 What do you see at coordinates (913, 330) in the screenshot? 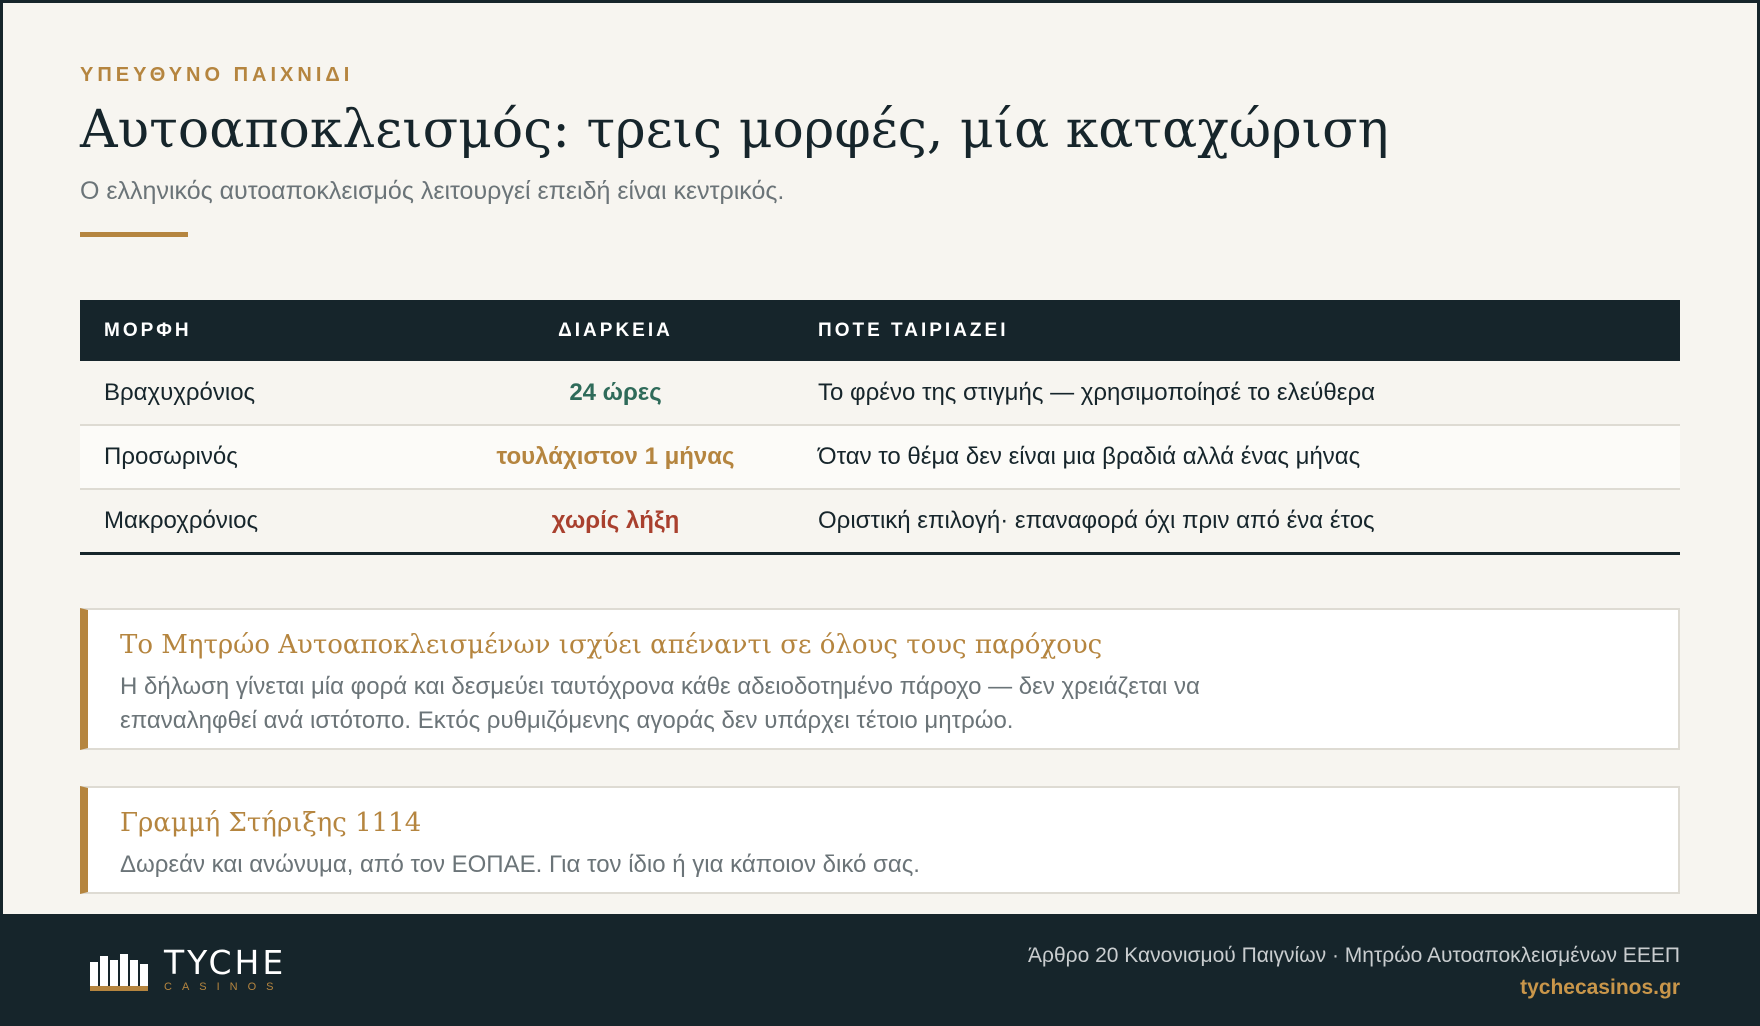
I see `column-header-fit: ΠΟΤΕ ΤΑΙΡΙΑΖΕΙ` at bounding box center [913, 330].